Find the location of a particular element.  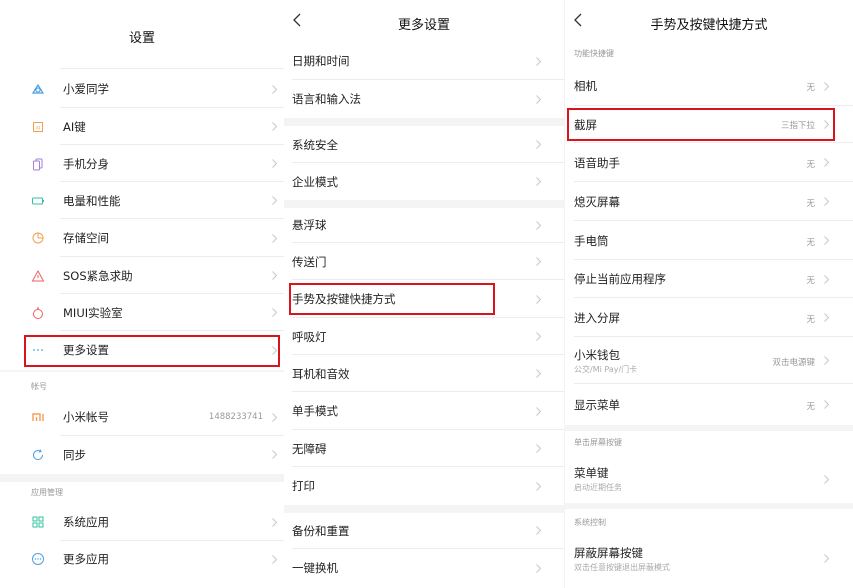

section-header-account: 帐号 is located at coordinates (39, 386).